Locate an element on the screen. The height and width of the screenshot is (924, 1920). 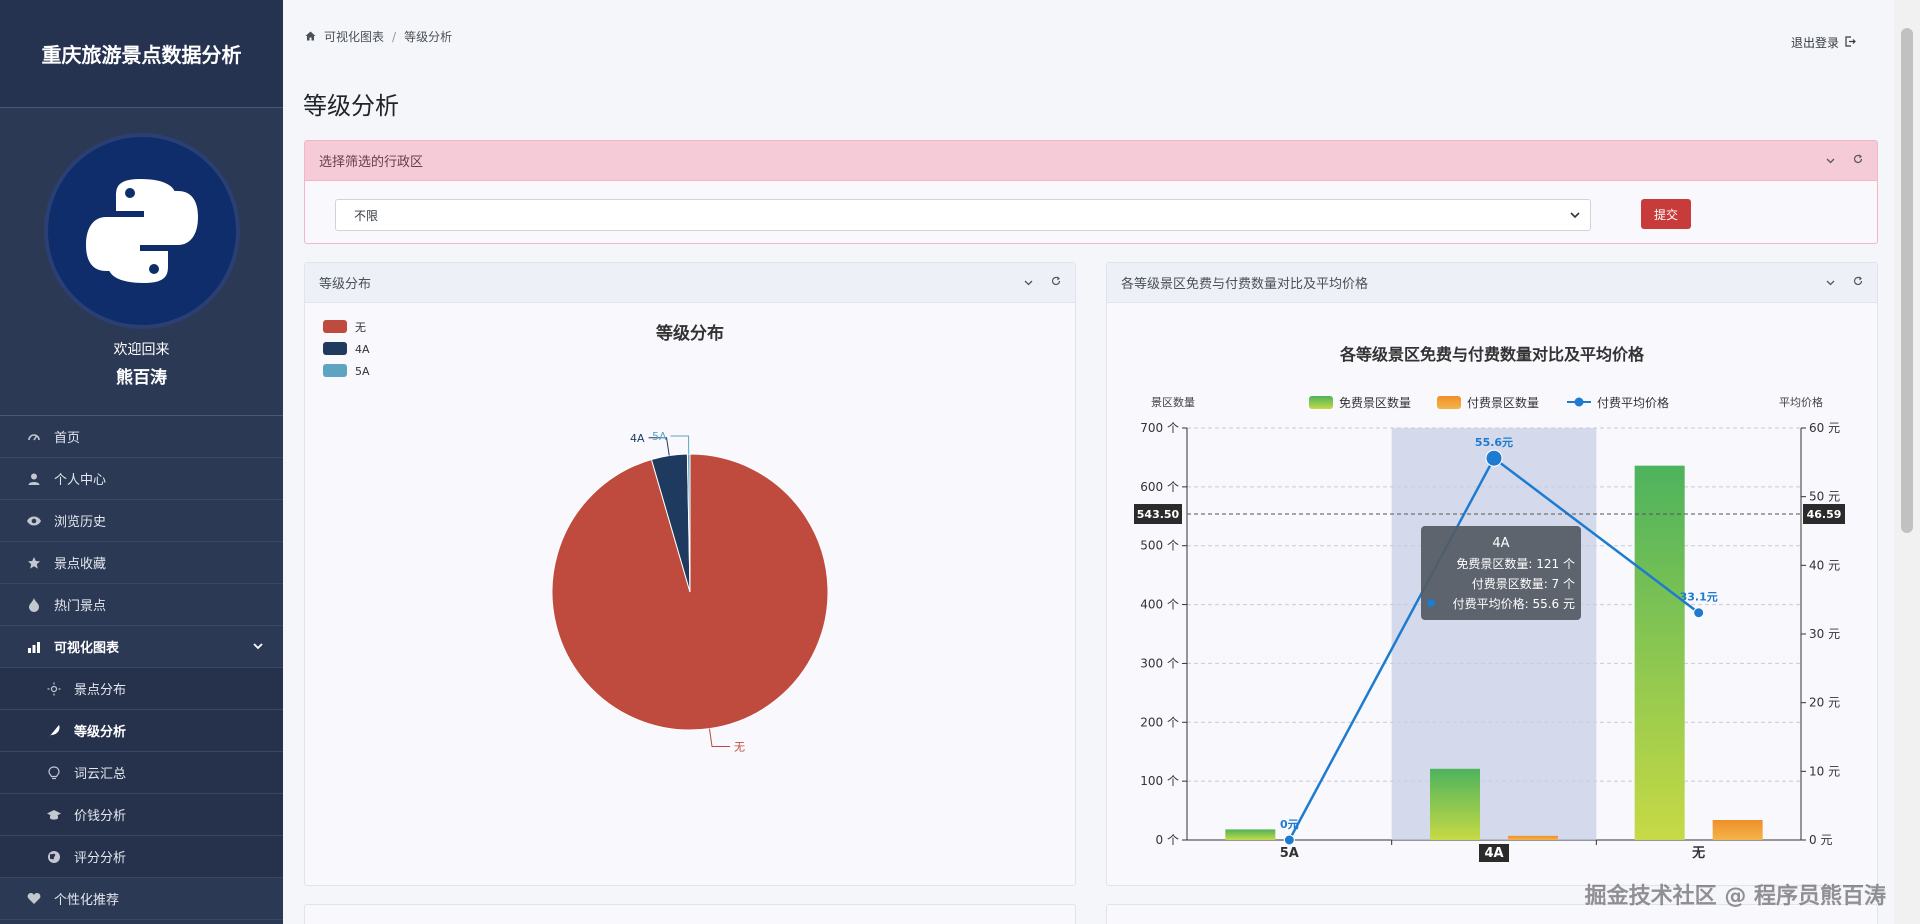
user-panel: 欢迎回来 熊百涛 is located at coordinates (141, 262).